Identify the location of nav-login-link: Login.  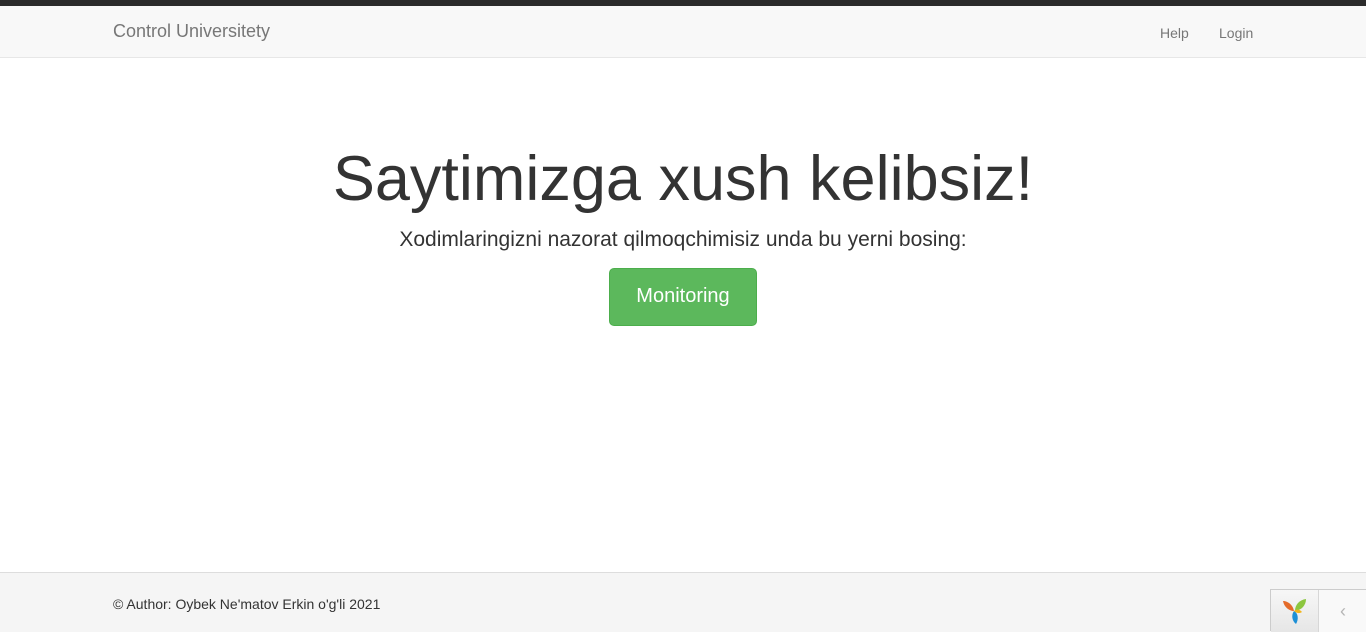
(1236, 33).